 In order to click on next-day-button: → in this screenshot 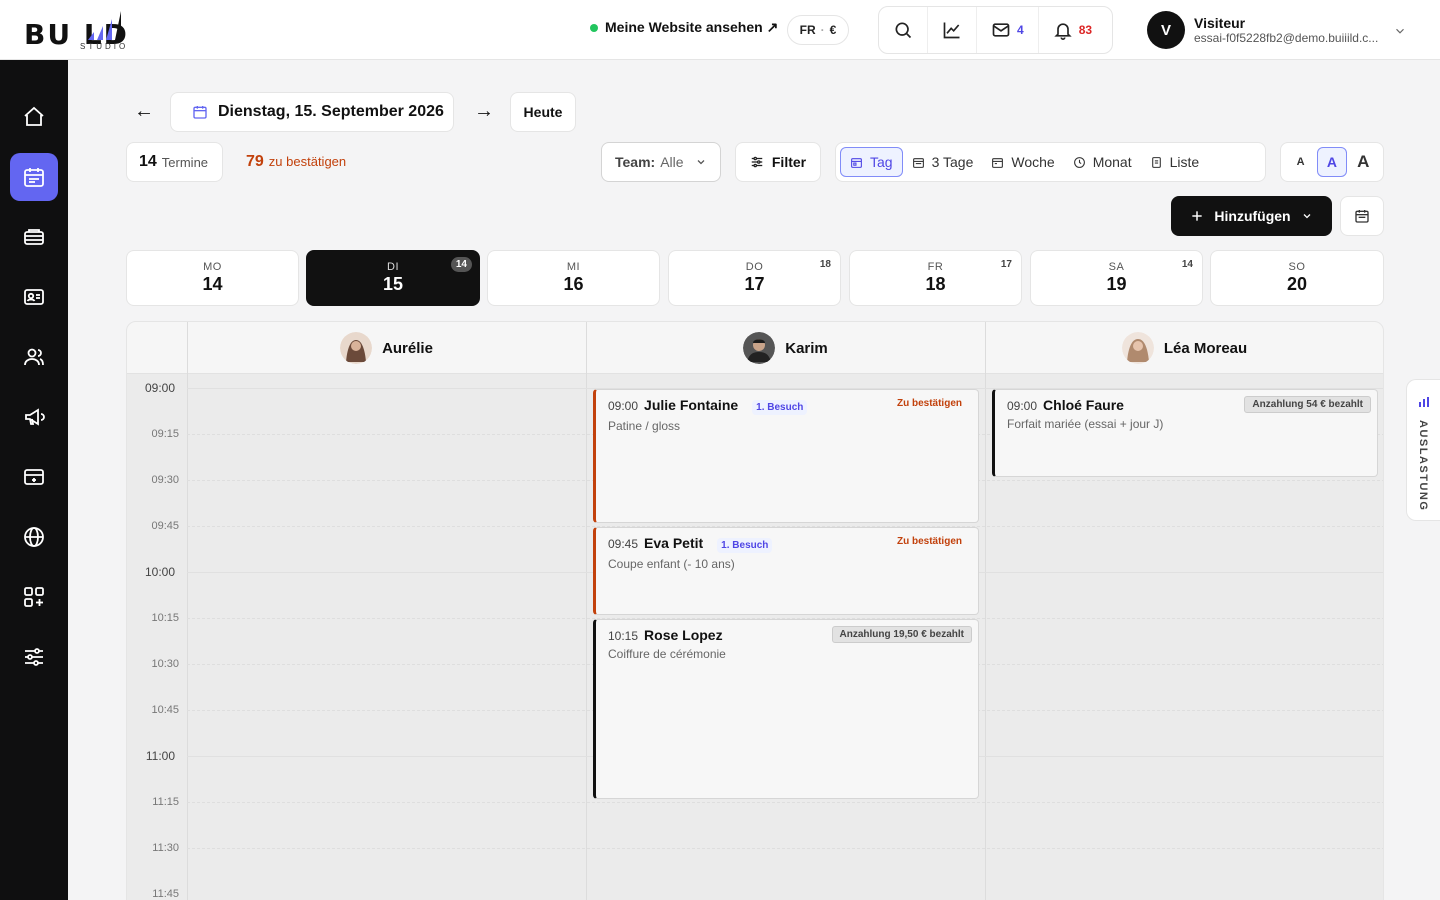, I will do `click(484, 111)`.